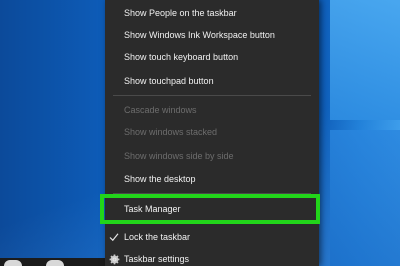 Image resolution: width=400 pixels, height=266 pixels. I want to click on menu-item-cascade-windows: Cascade windows, so click(212, 110).